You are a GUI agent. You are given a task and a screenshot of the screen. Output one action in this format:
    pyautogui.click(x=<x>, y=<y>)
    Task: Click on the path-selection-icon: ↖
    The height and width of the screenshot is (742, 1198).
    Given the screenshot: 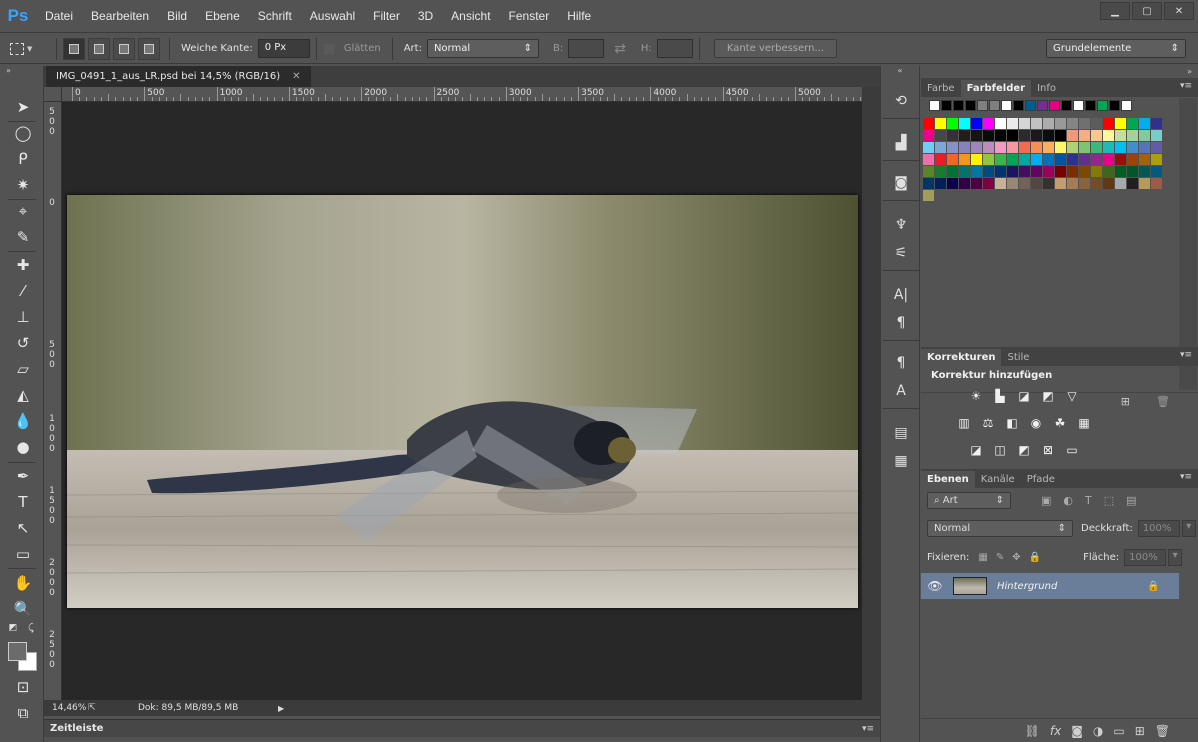 What is the action you would take?
    pyautogui.click(x=23, y=528)
    